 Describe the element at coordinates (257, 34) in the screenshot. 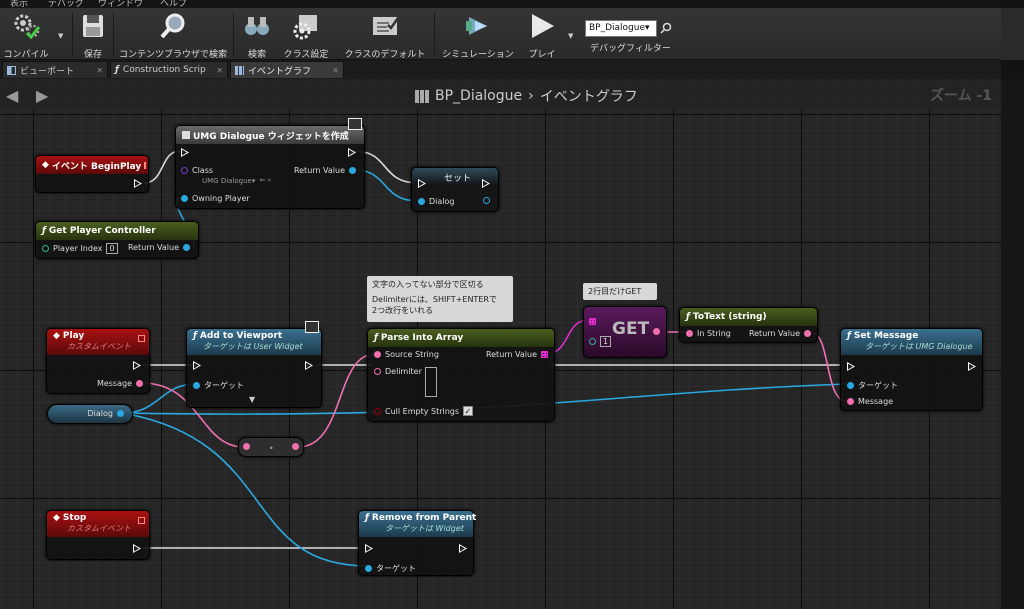

I see `search-button: 検索` at that location.